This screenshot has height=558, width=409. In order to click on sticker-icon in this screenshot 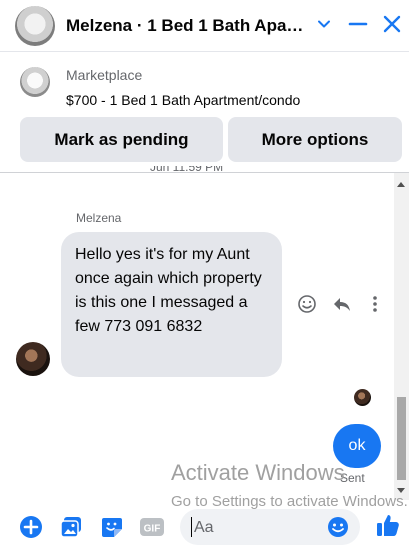, I will do `click(112, 527)`.